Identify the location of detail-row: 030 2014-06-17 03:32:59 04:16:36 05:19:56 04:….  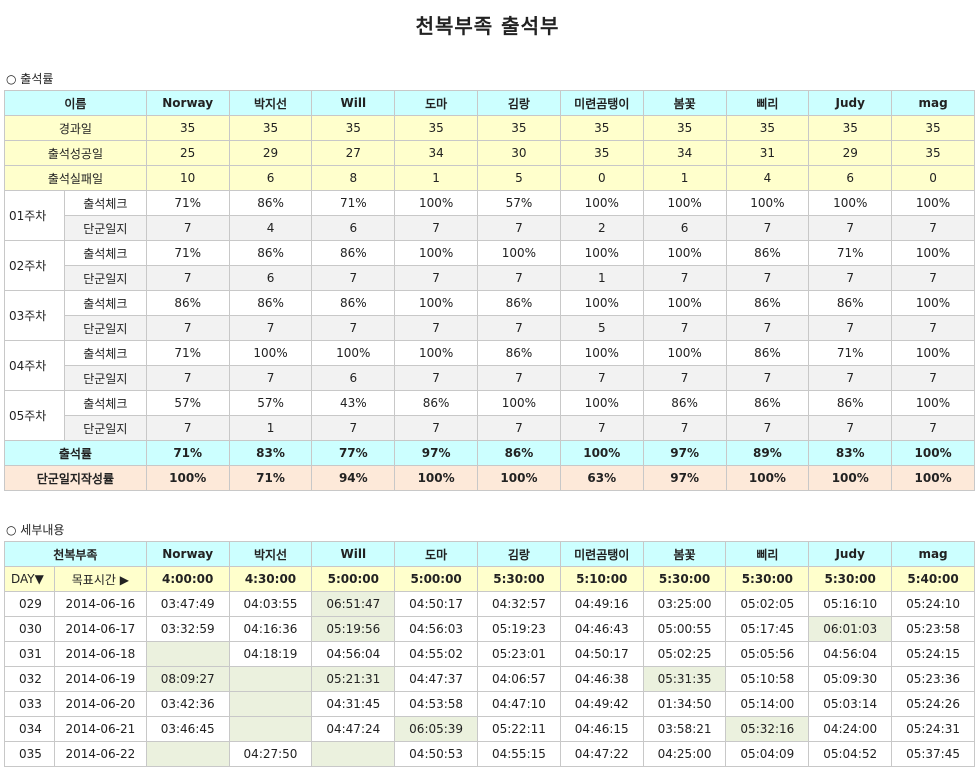
(489, 629).